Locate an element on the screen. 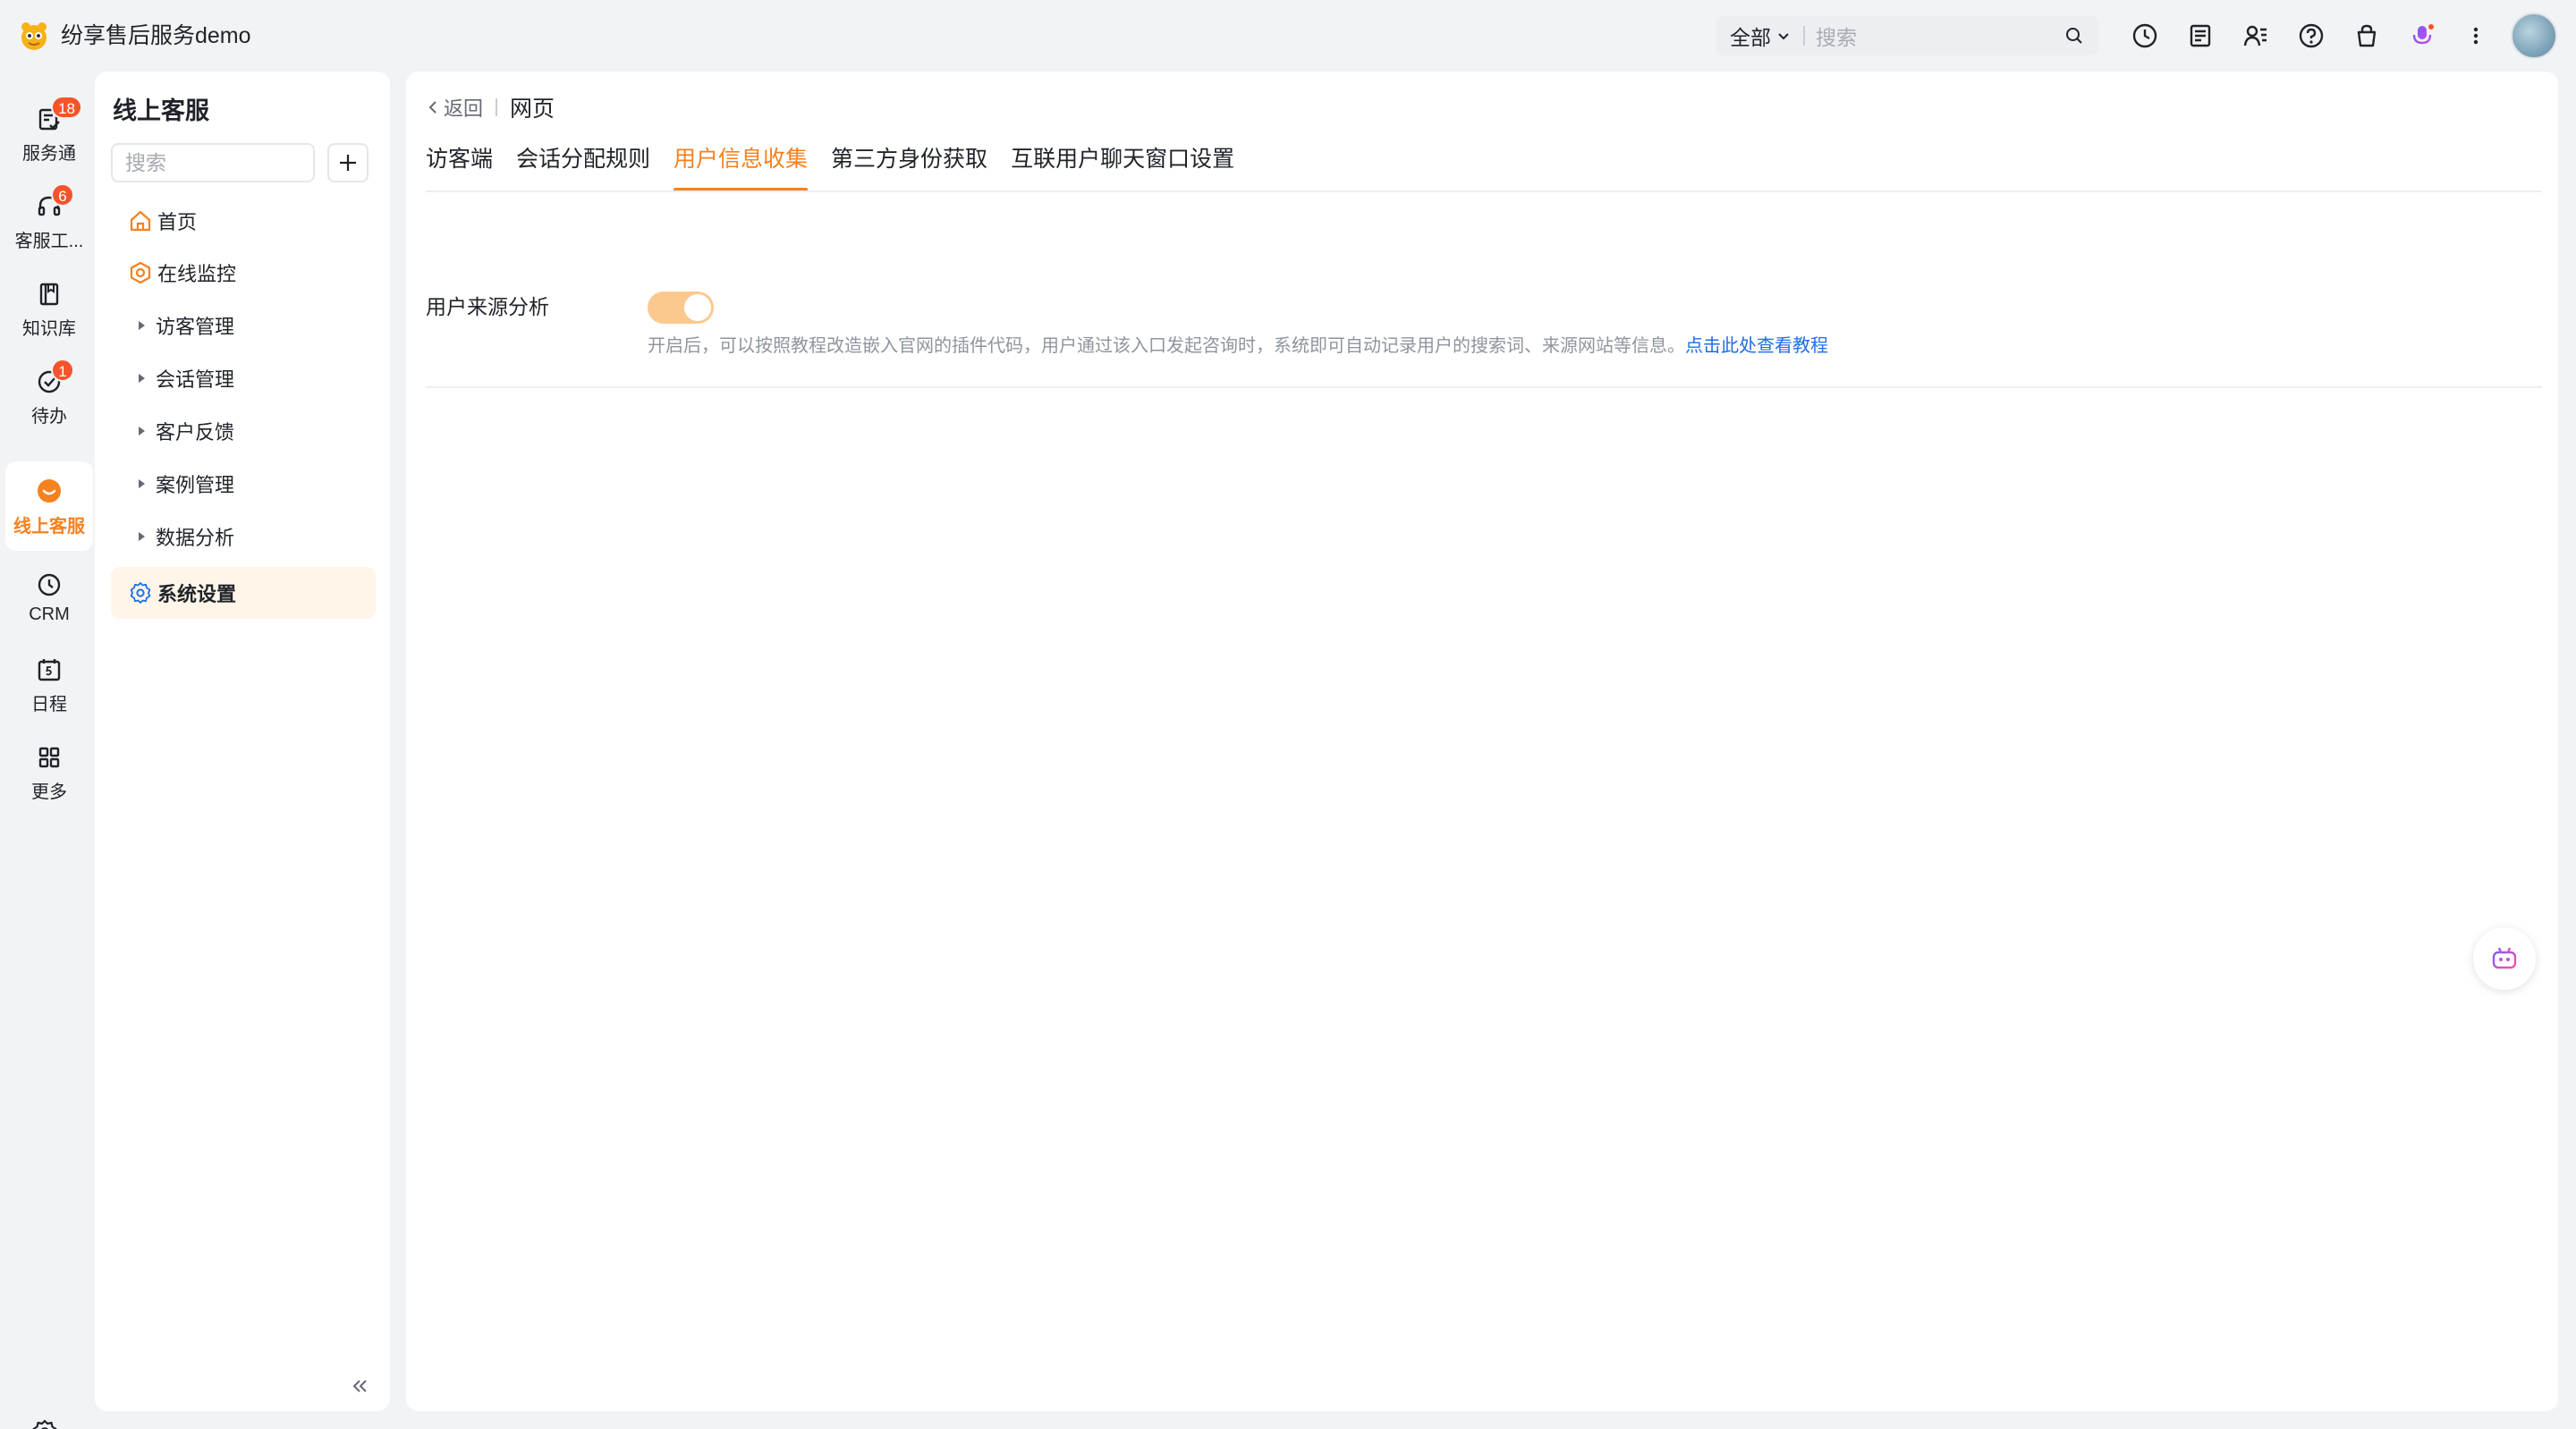 This screenshot has width=2576, height=1429. rail-item-todo: 1 待办 is located at coordinates (49, 396).